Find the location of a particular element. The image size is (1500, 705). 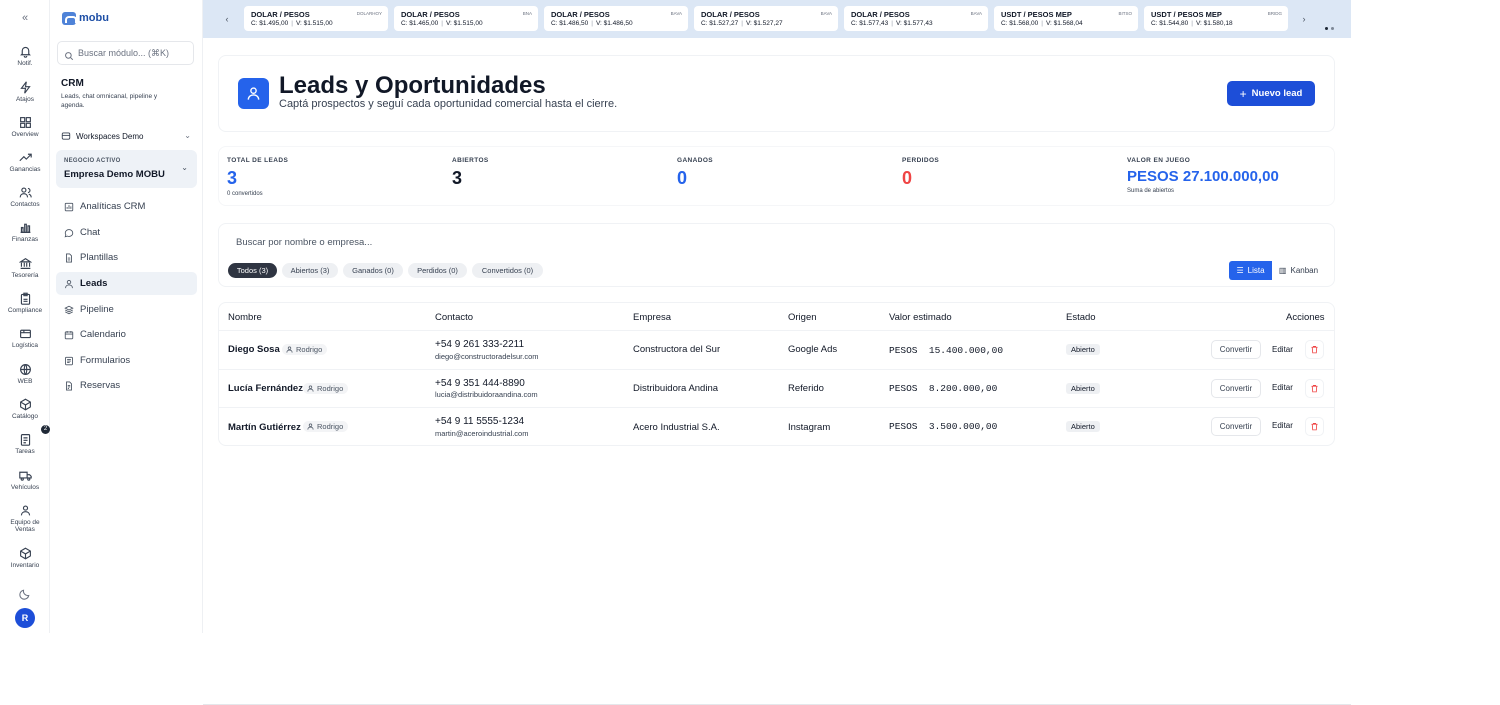

status-badge: Abierto is located at coordinates (1083, 426).